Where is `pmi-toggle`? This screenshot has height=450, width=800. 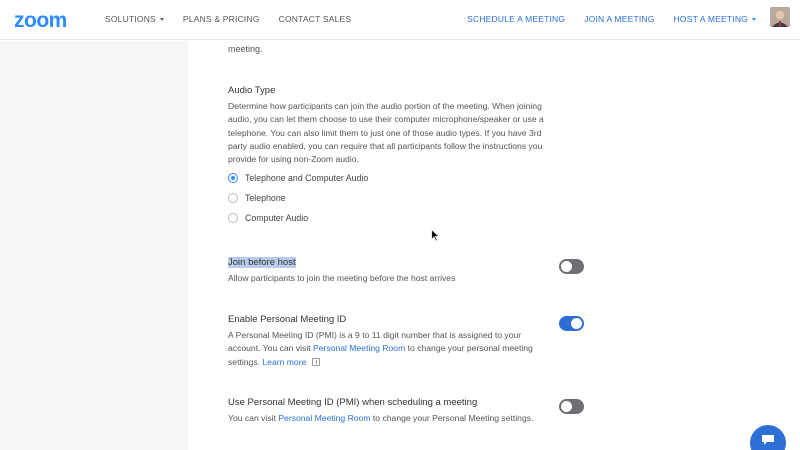 pmi-toggle is located at coordinates (571, 323).